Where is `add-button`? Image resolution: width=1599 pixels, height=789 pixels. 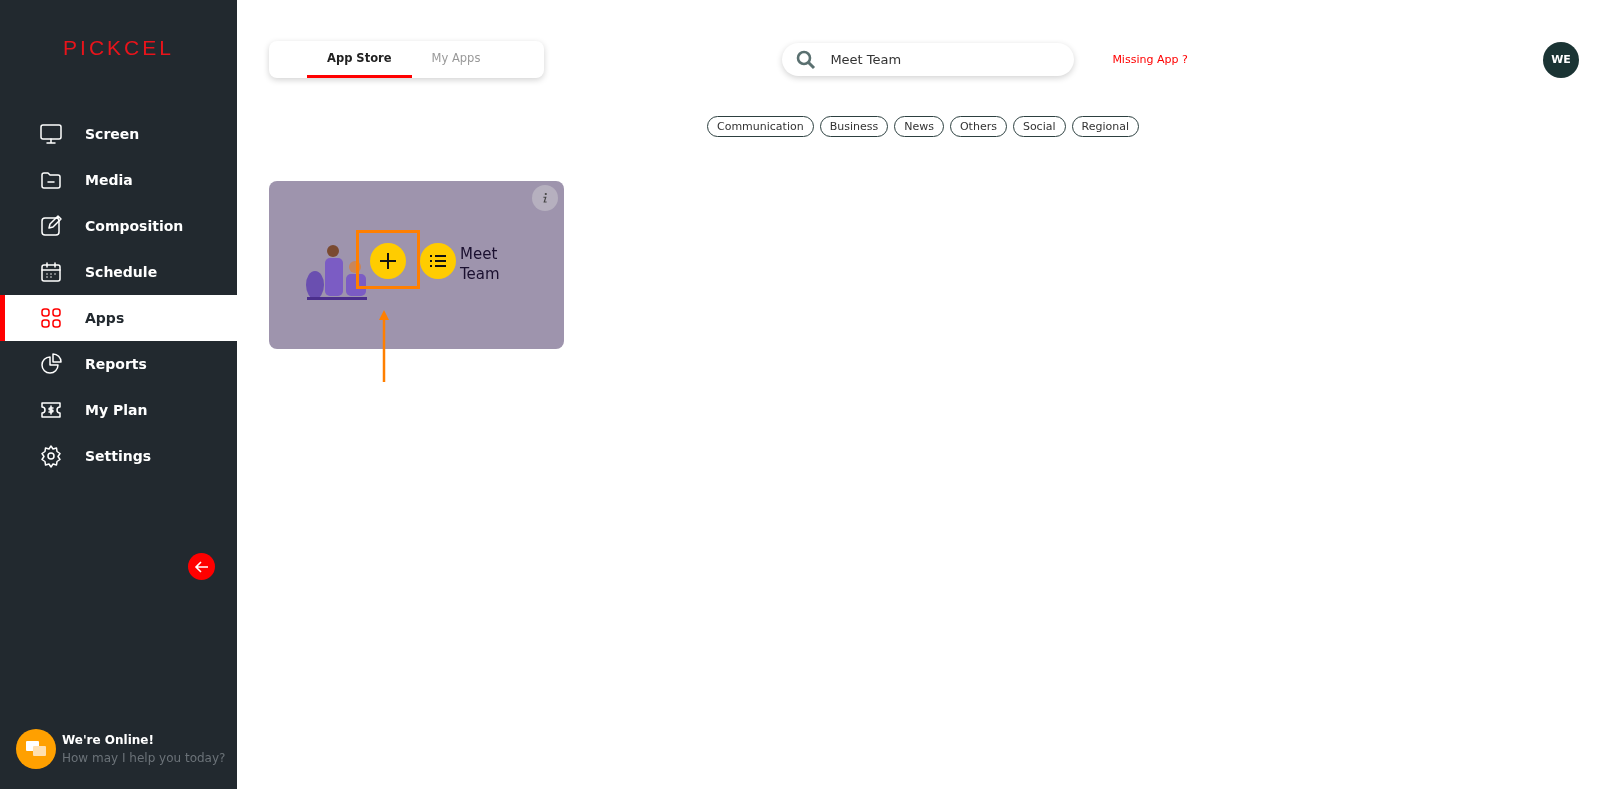 add-button is located at coordinates (388, 261).